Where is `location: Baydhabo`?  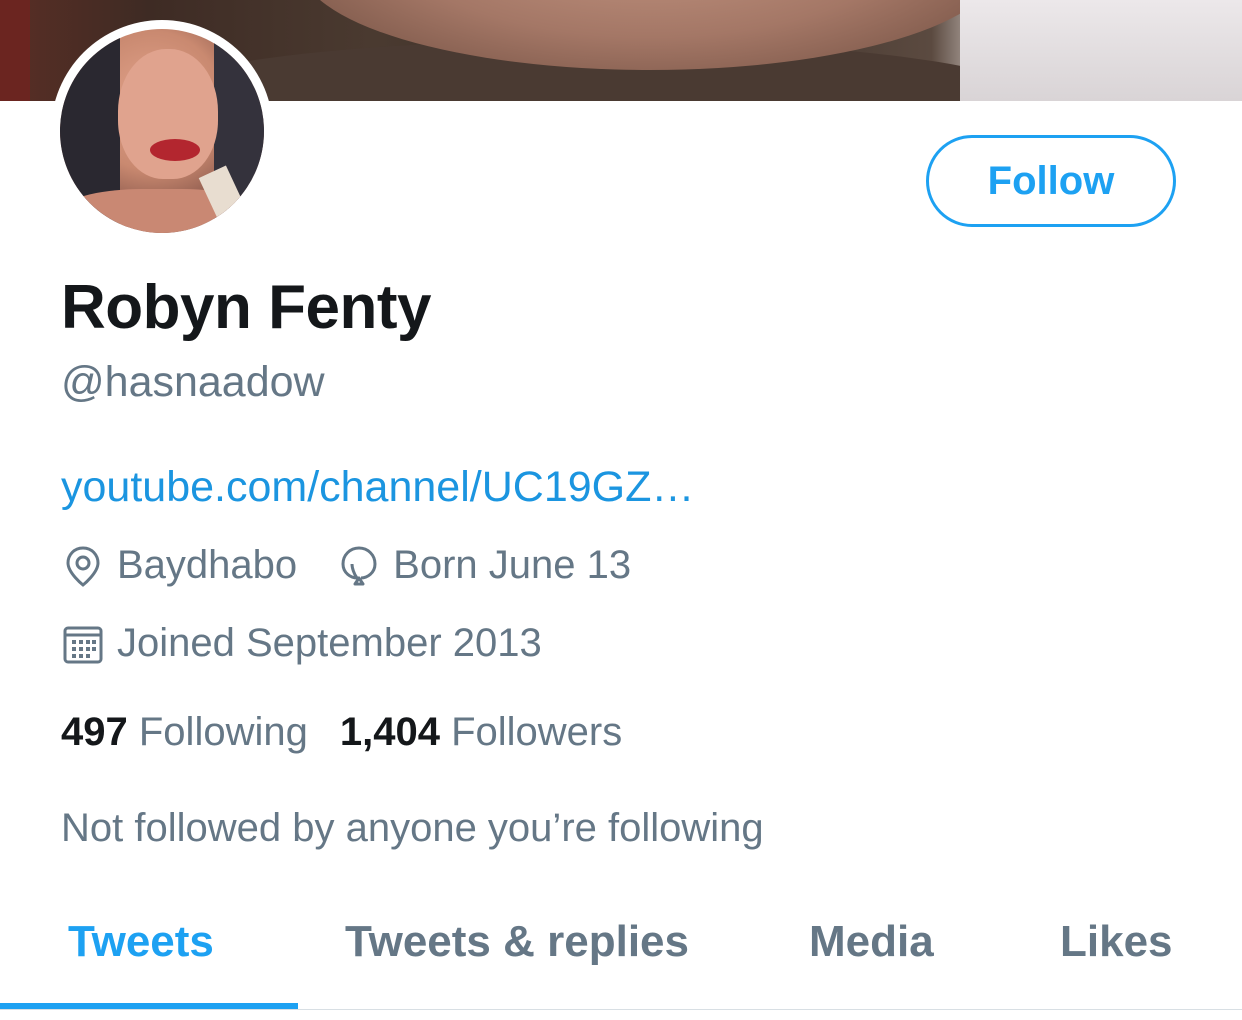
location: Baydhabo is located at coordinates (179, 565).